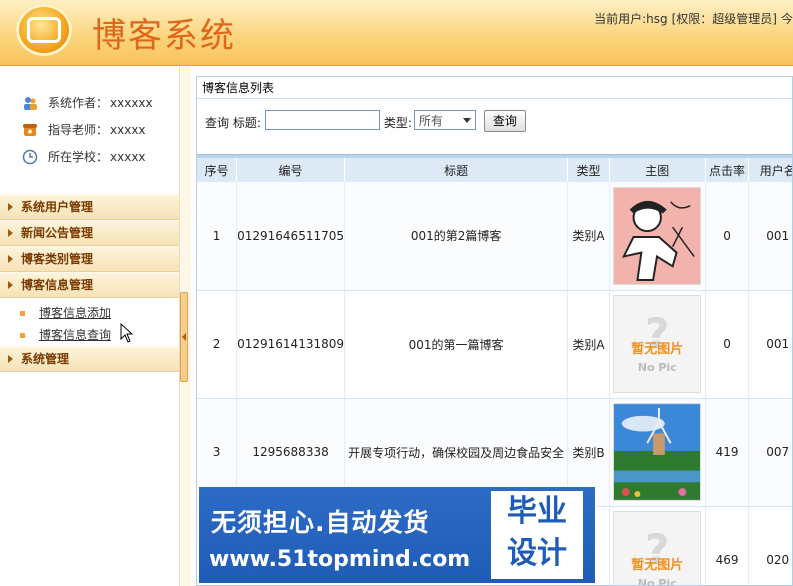  I want to click on truncated-text: 今, so click(786, 19).